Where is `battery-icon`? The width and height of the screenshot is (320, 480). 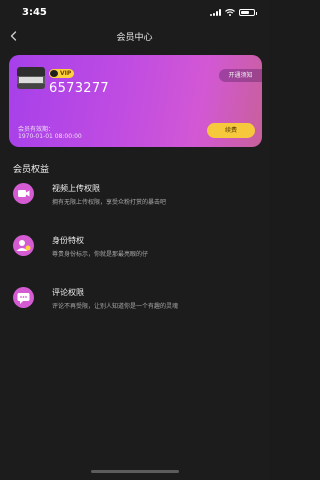
battery-icon is located at coordinates (248, 12).